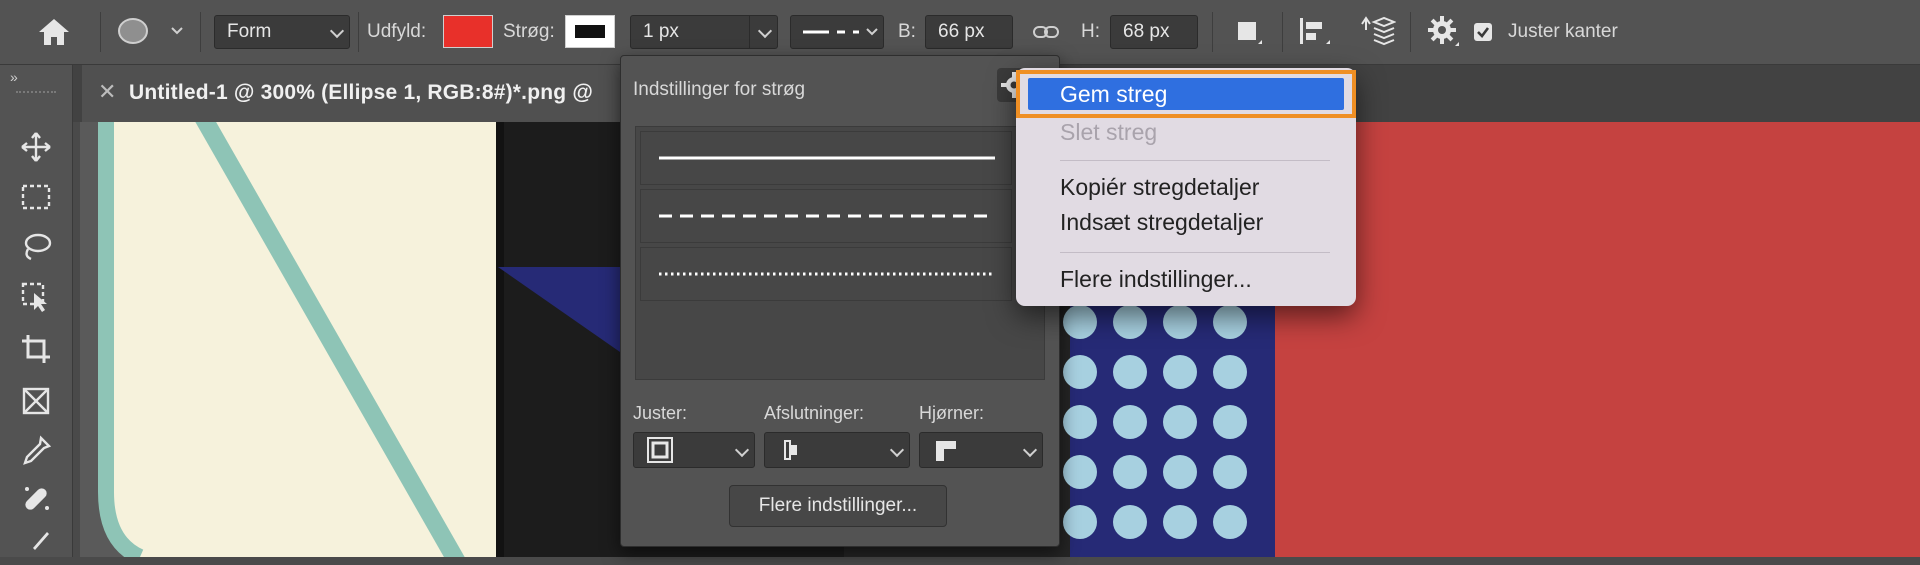  What do you see at coordinates (1376, 32) in the screenshot?
I see `path-arrangement-icon` at bounding box center [1376, 32].